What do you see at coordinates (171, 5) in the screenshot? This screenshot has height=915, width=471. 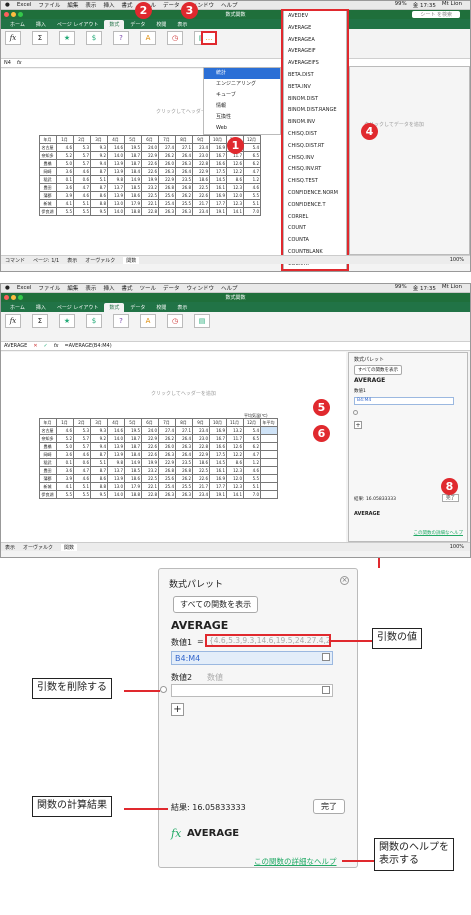 I see `menu-data: データ` at bounding box center [171, 5].